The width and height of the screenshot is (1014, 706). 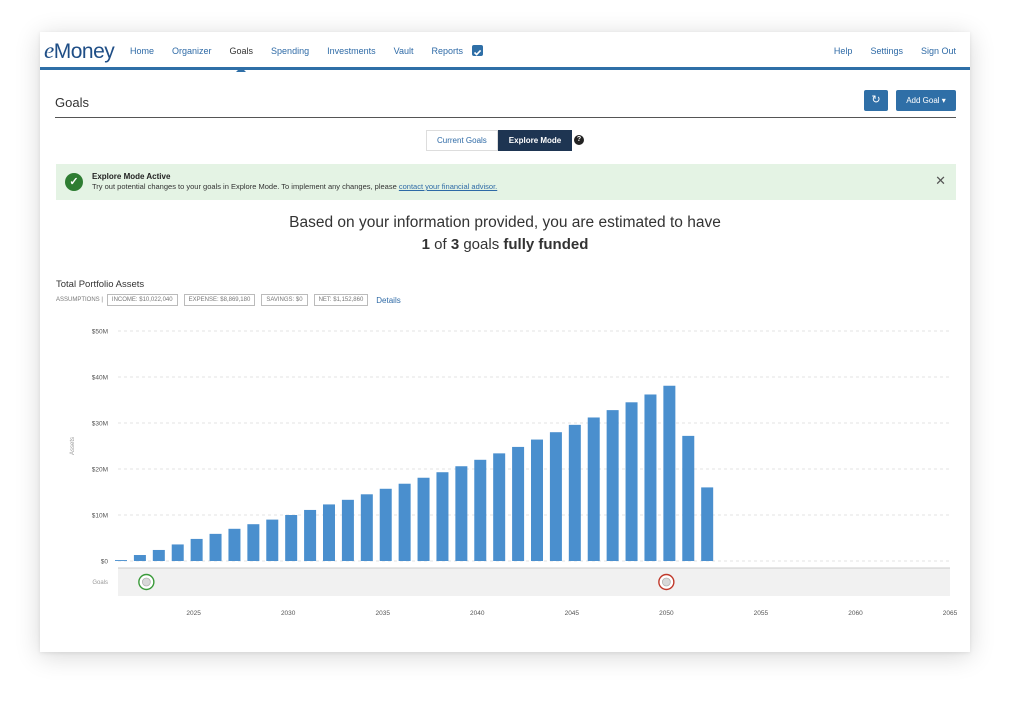 What do you see at coordinates (131, 176) in the screenshot?
I see `alert-title: Explore Mode Active` at bounding box center [131, 176].